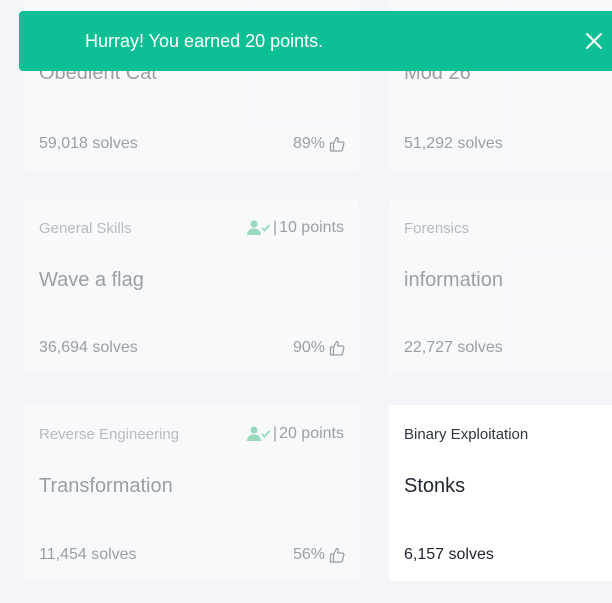 The height and width of the screenshot is (603, 612). I want to click on challenge-title: Stonks, so click(435, 486).